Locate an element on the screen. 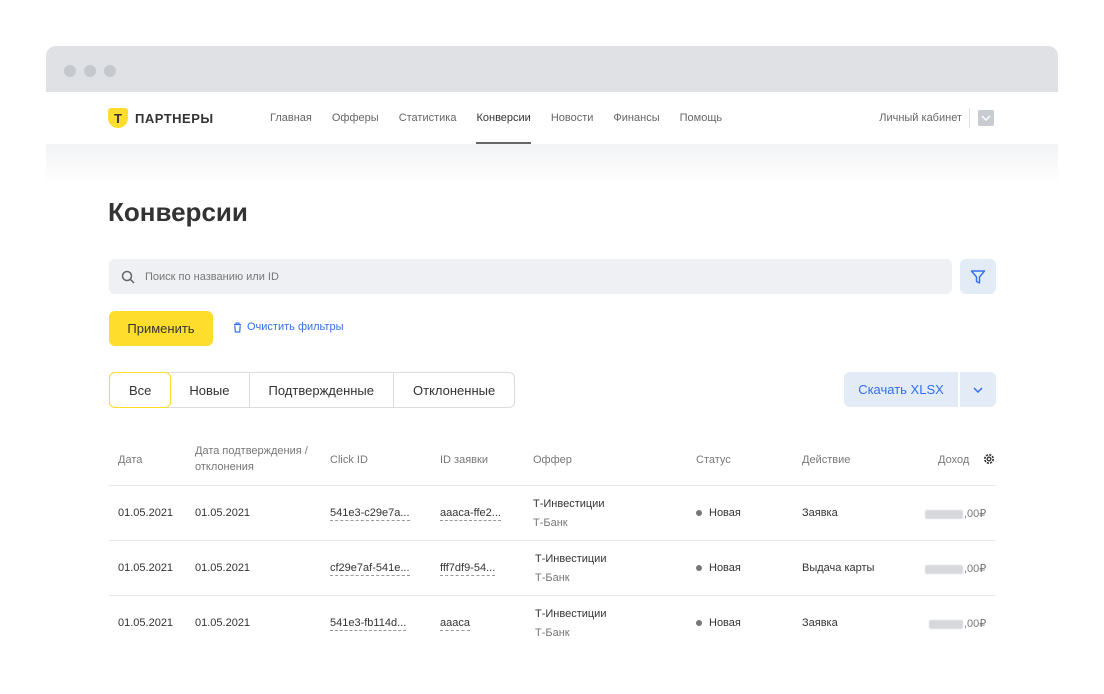 This screenshot has height=694, width=1104. nav-item-help: Помощь is located at coordinates (701, 118).